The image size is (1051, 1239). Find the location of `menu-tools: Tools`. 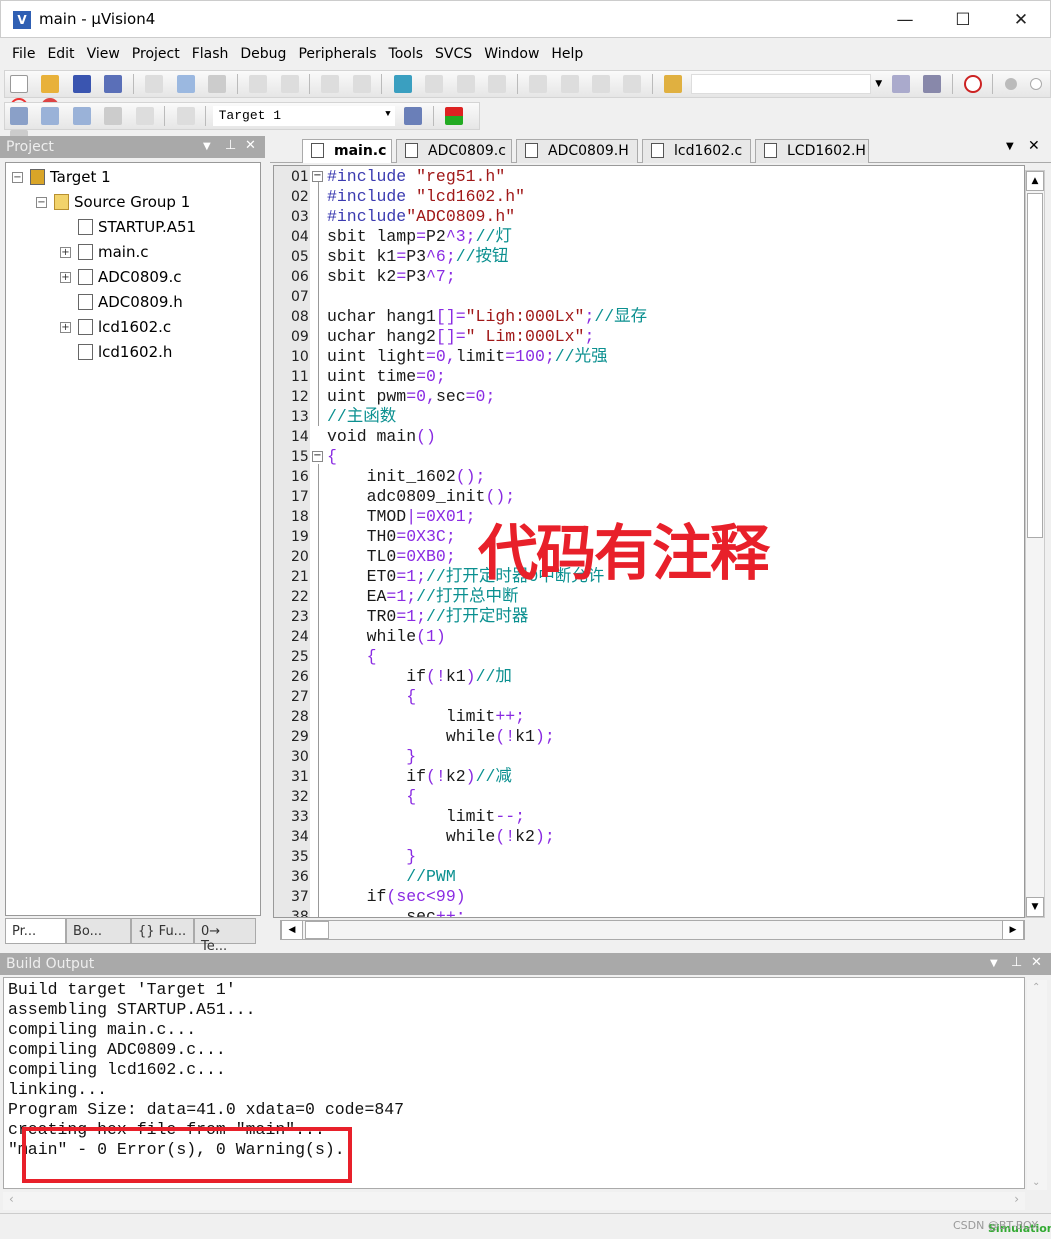

menu-tools: Tools is located at coordinates (406, 51).